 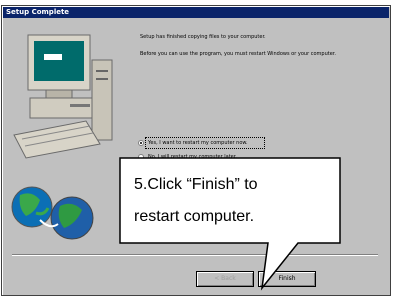 I want to click on restart-now-radio, so click(x=141, y=143).